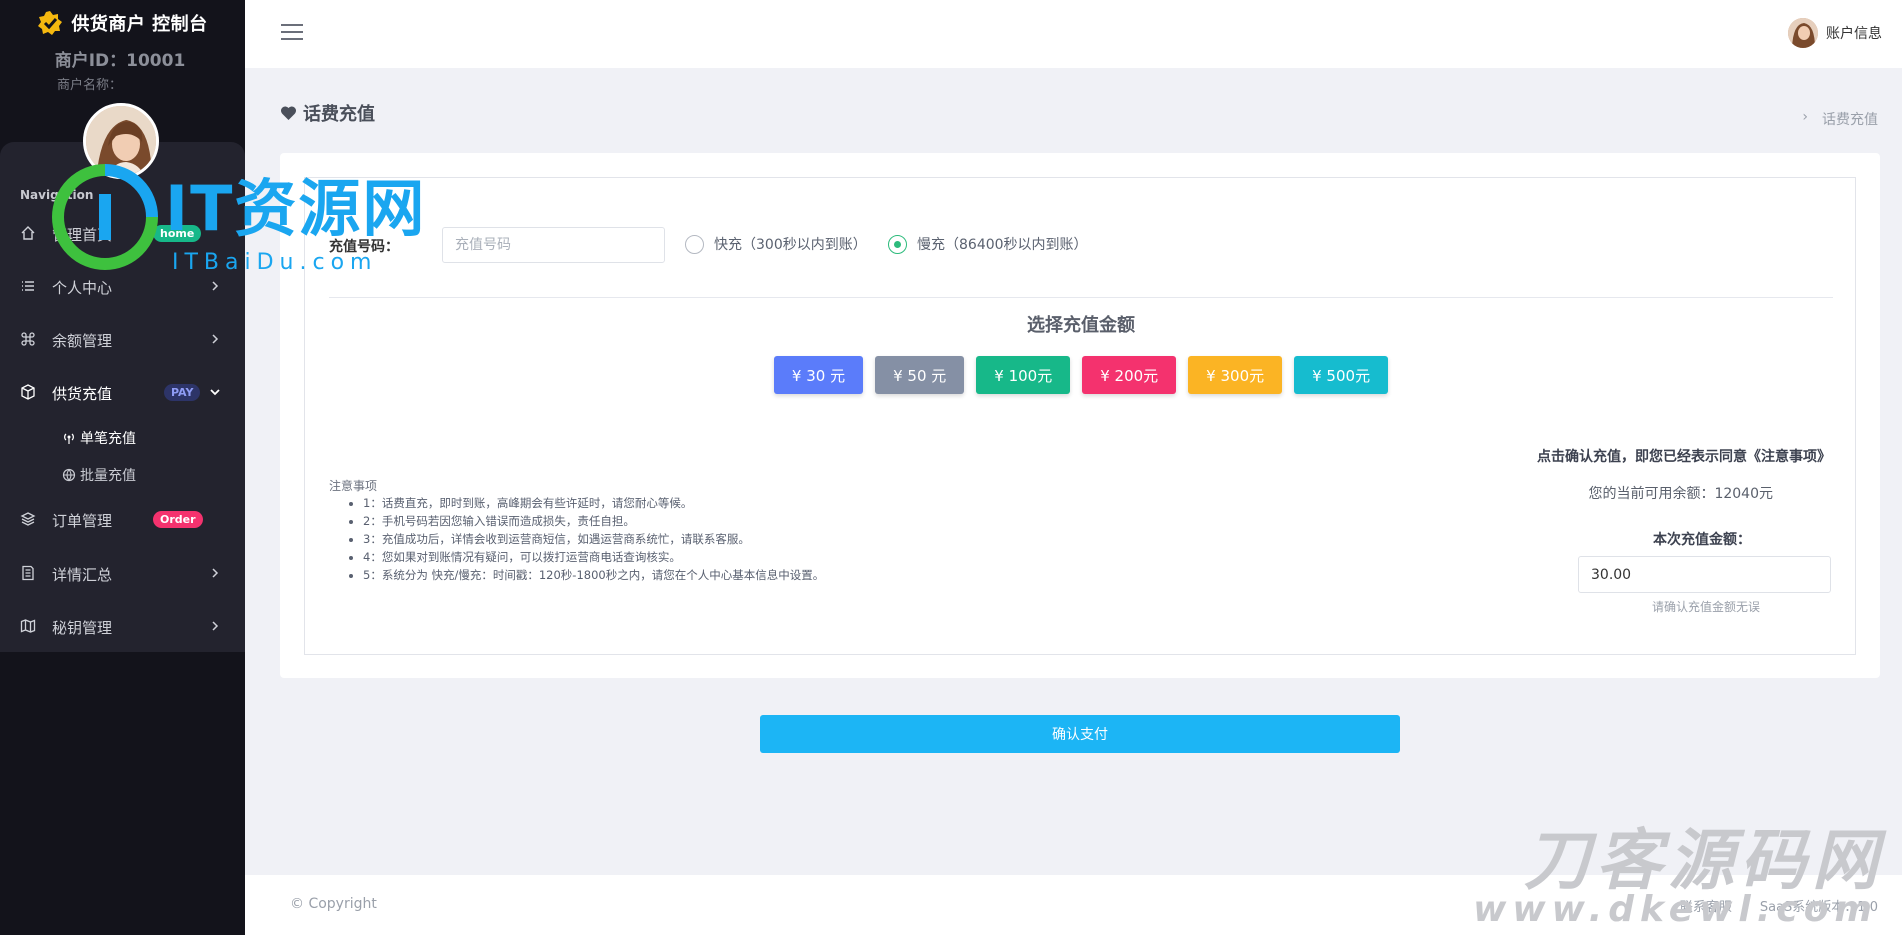  Describe the element at coordinates (818, 375) in the screenshot. I see `amount-30-button: ¥ 30 元` at that location.